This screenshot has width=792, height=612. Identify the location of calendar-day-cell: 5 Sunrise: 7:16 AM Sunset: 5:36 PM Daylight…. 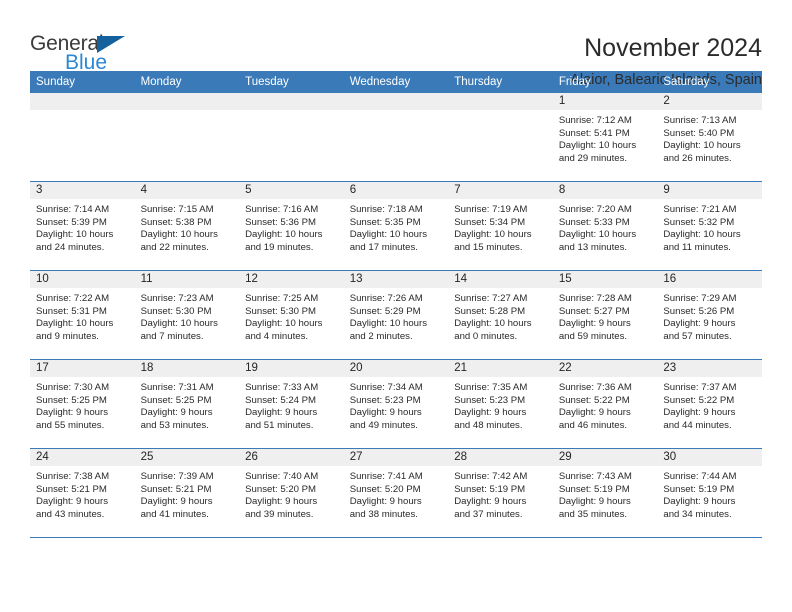
(291, 226).